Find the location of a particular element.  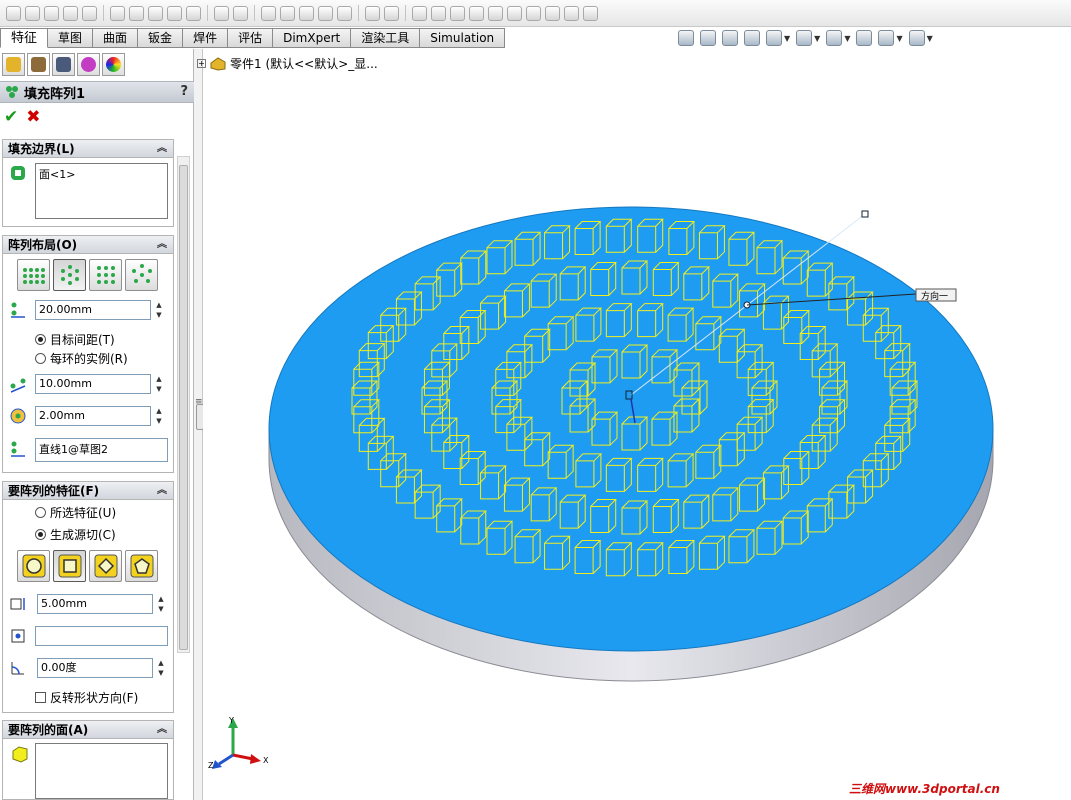

view-orientation-icon is located at coordinates (774, 38).